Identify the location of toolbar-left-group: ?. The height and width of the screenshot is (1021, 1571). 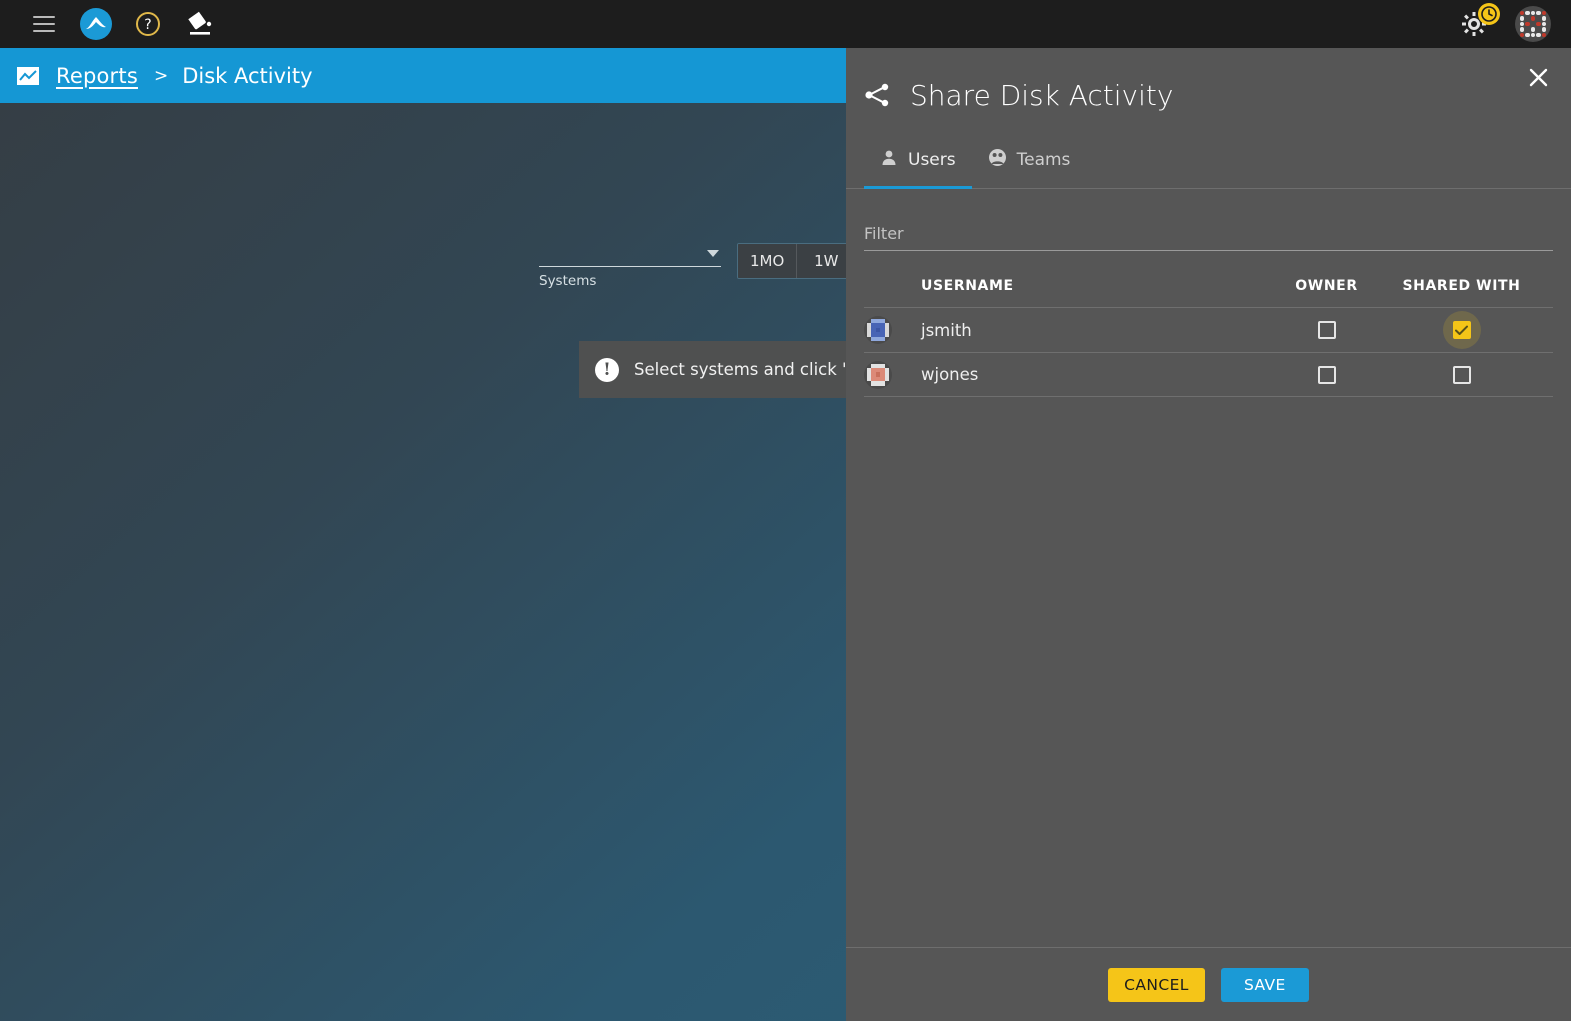
(113, 24).